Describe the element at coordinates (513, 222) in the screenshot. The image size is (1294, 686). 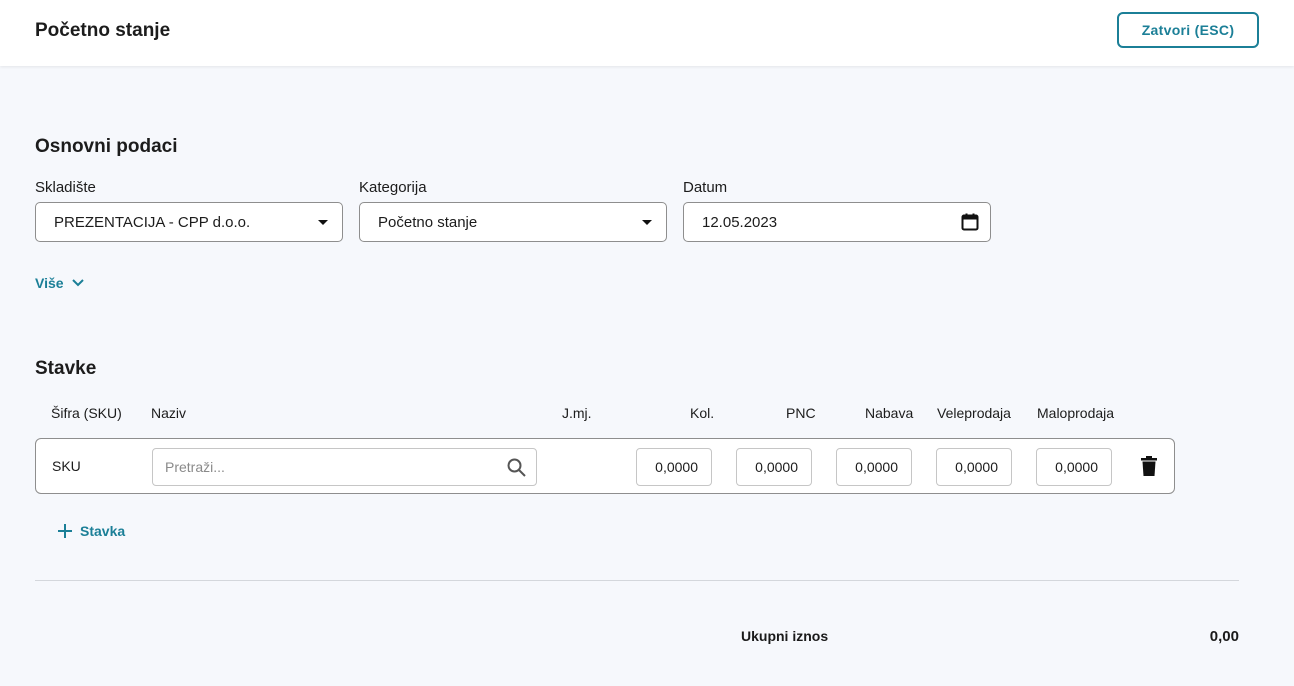
I see `category-select: Početno stanje` at that location.